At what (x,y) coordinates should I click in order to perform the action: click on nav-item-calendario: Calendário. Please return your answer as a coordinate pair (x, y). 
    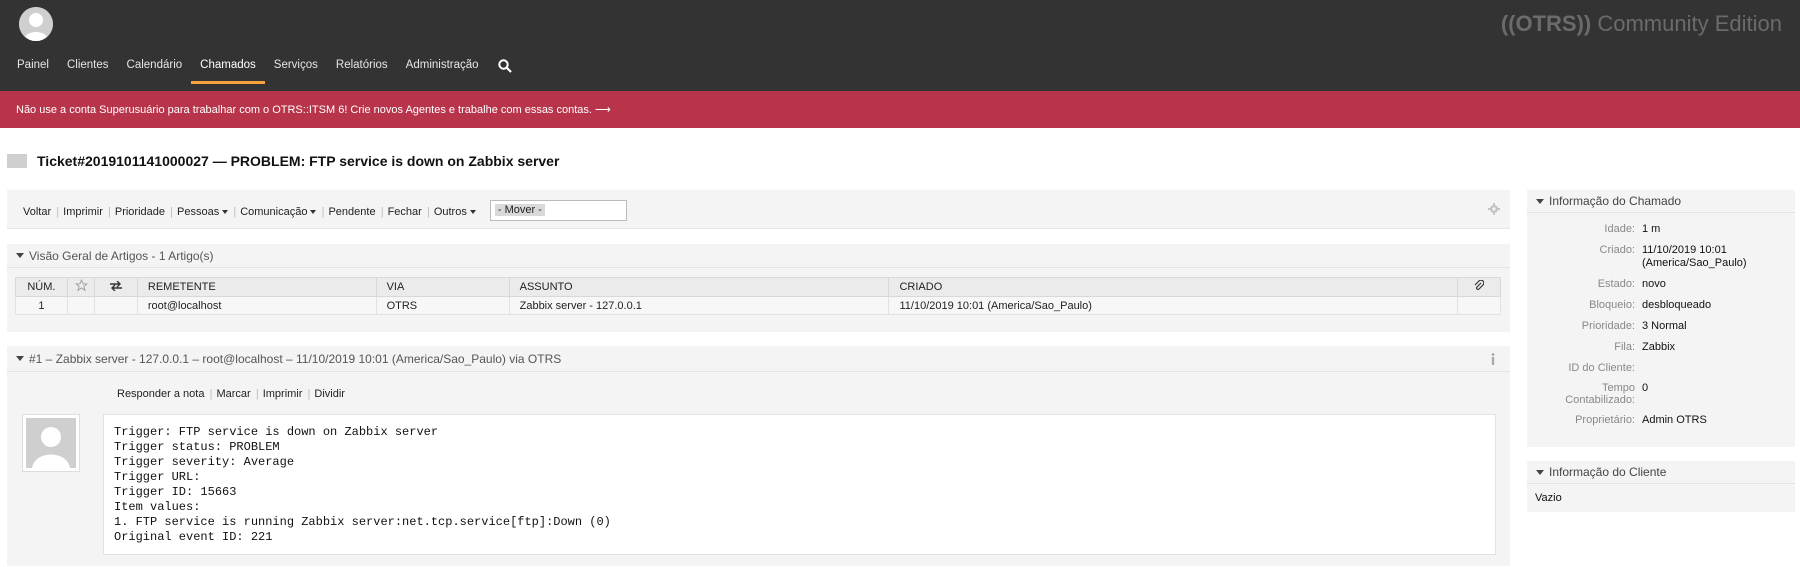
    Looking at the image, I should click on (155, 68).